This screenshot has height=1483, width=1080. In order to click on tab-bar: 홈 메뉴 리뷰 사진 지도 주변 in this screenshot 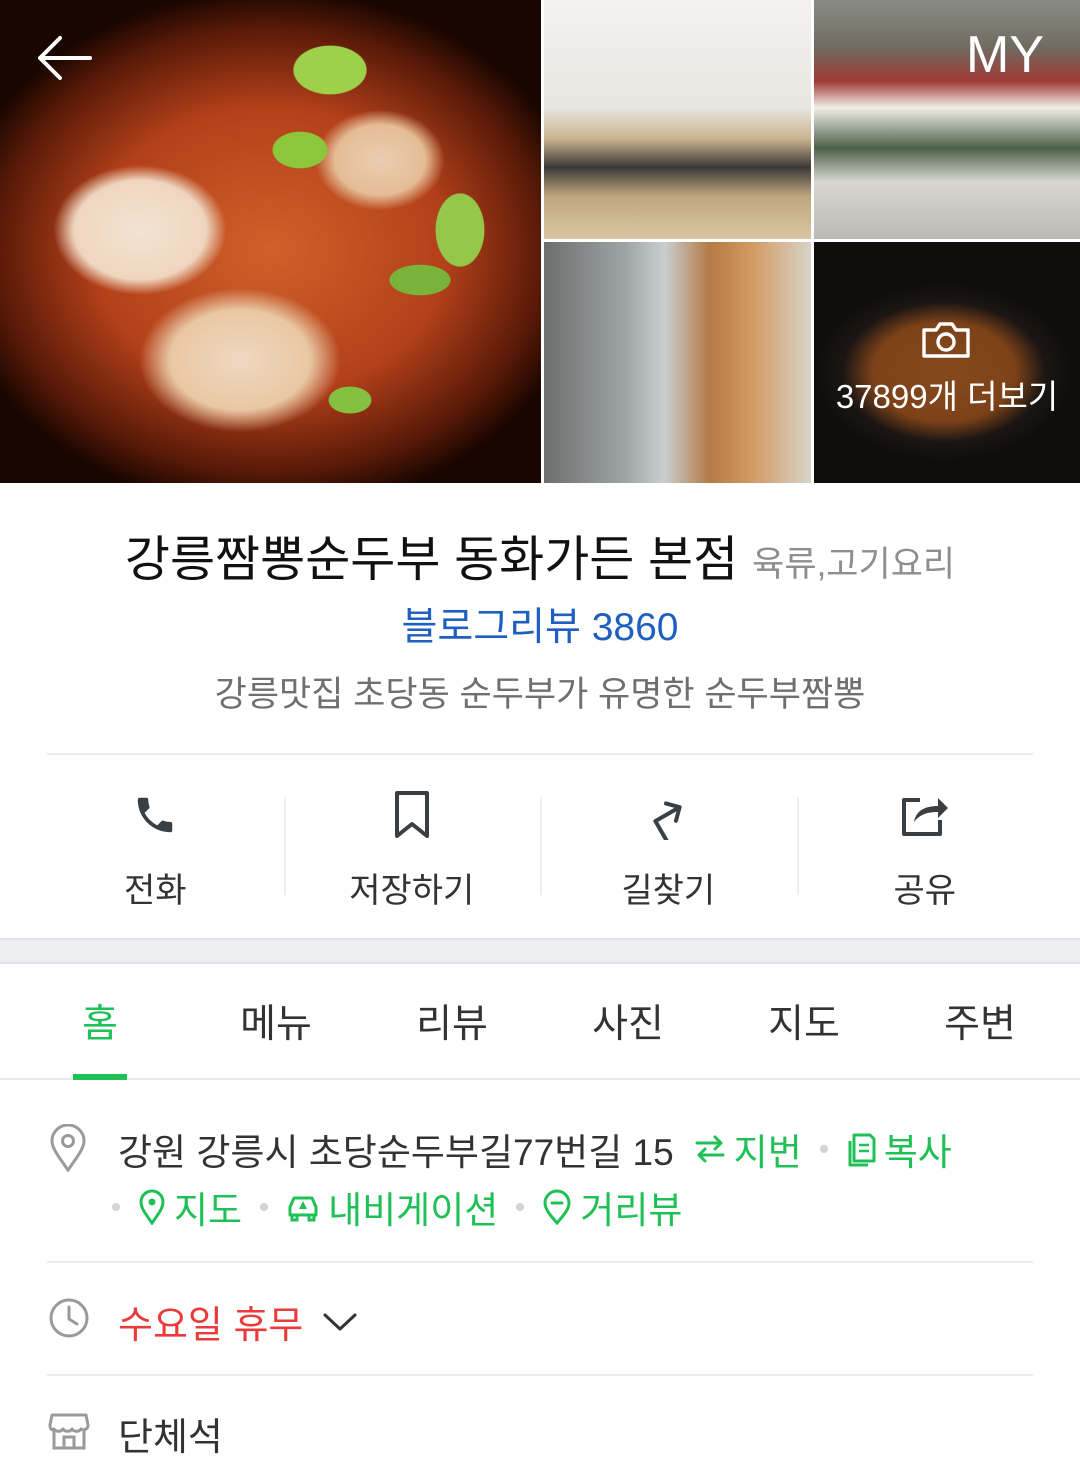, I will do `click(540, 1022)`.